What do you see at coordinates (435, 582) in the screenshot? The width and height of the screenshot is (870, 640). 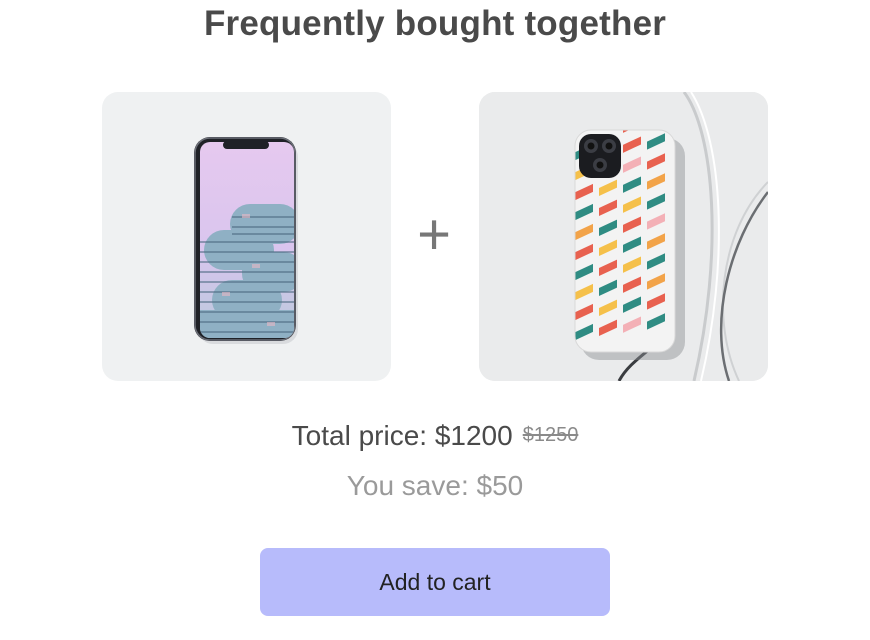 I see `add-to-cart-button: Add to cart` at bounding box center [435, 582].